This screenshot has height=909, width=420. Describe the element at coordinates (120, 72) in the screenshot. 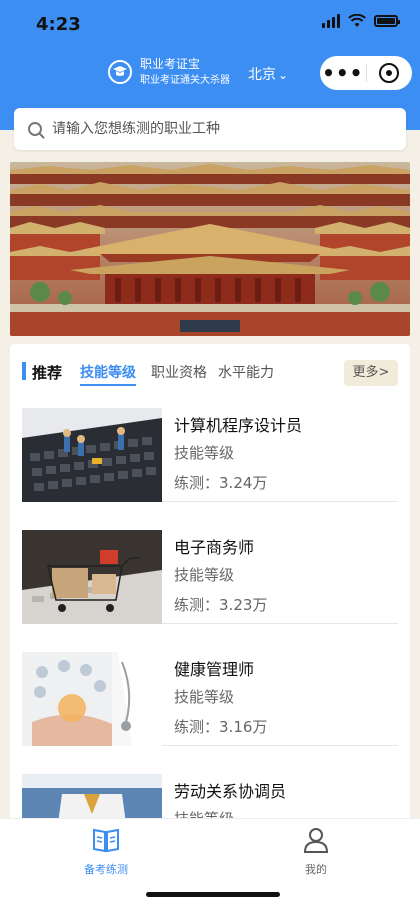

I see `graduation-cap-icon` at that location.